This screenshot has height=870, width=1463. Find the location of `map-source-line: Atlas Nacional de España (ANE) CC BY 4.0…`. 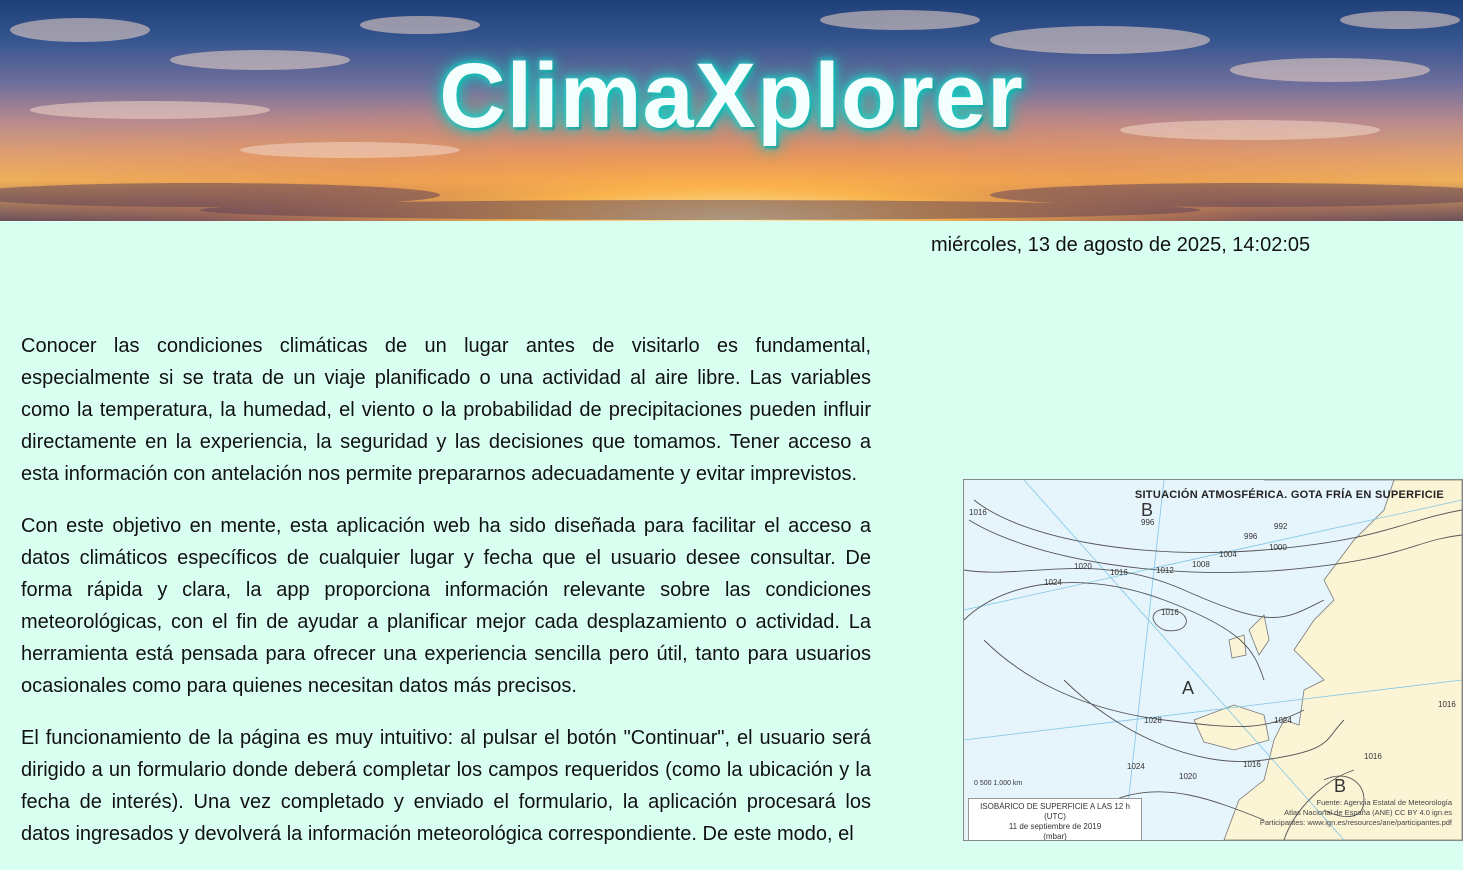

map-source-line: Atlas Nacional de España (ANE) CC BY 4.0… is located at coordinates (1368, 812).